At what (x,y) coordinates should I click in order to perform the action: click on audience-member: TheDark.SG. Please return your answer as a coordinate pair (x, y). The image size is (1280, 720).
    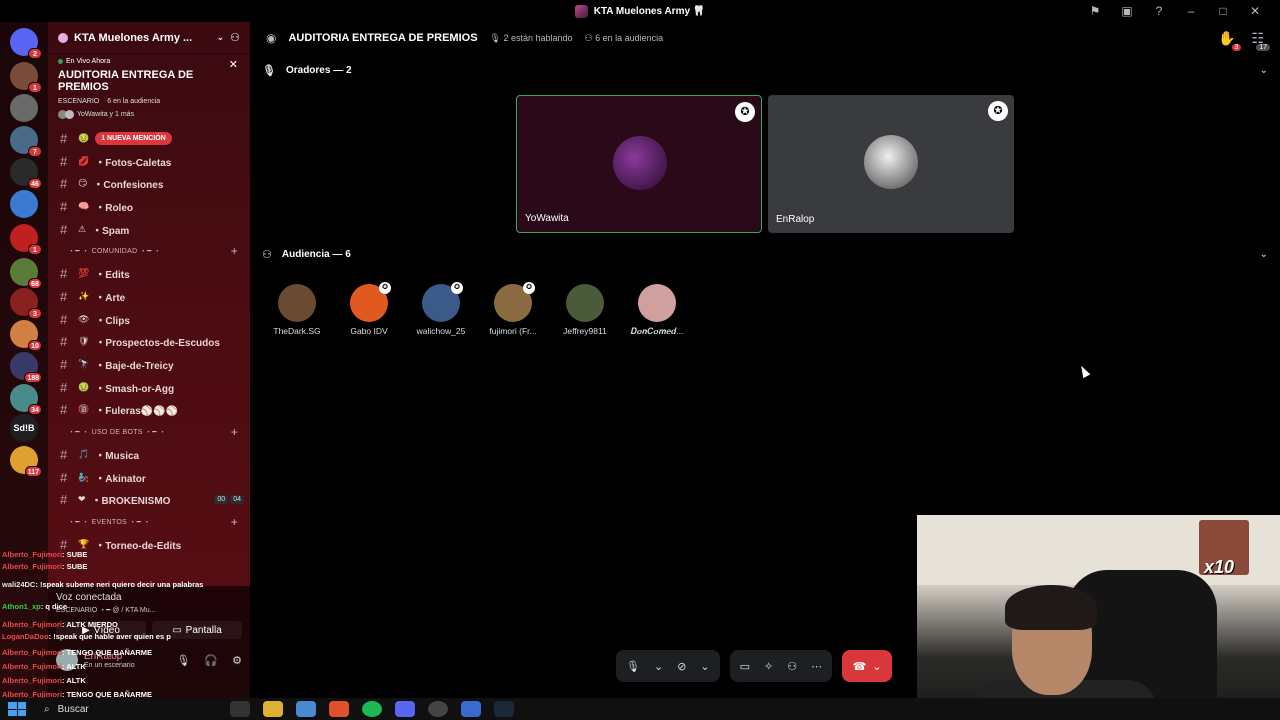
    Looking at the image, I should click on (297, 310).